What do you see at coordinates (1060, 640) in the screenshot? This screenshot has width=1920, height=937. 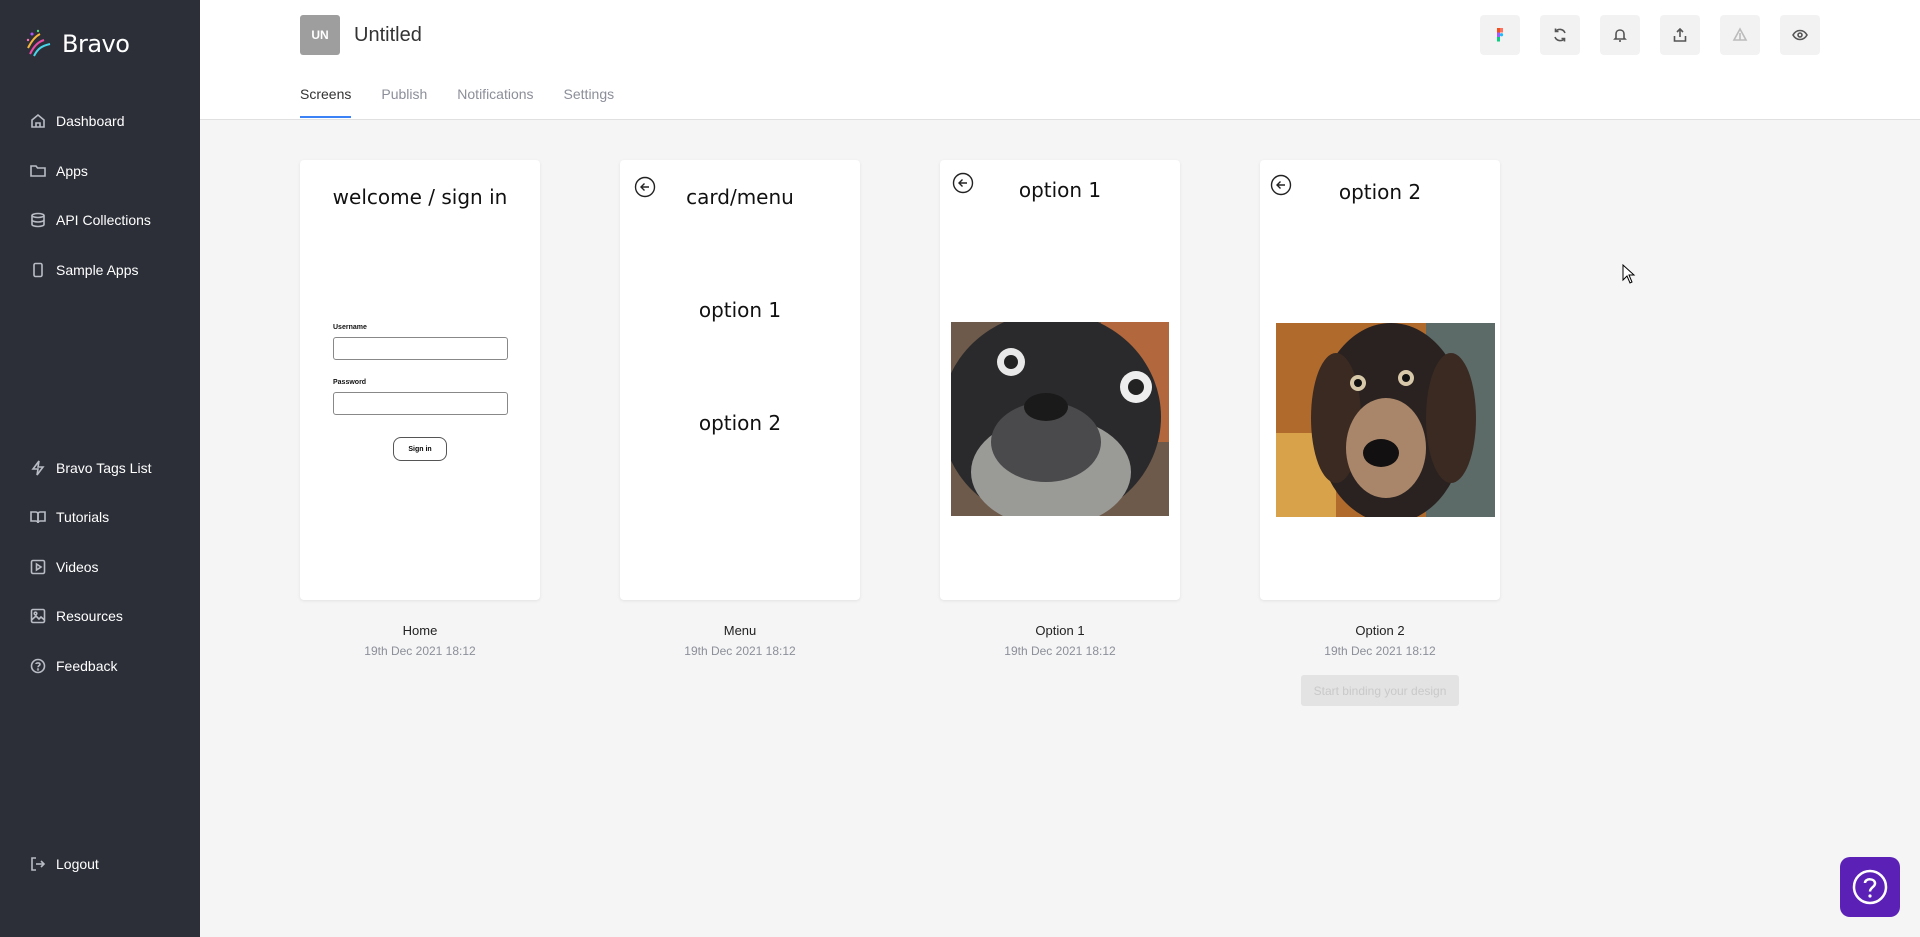 I see `screen-caption: Option 1 19th Dec 2021 18:12` at bounding box center [1060, 640].